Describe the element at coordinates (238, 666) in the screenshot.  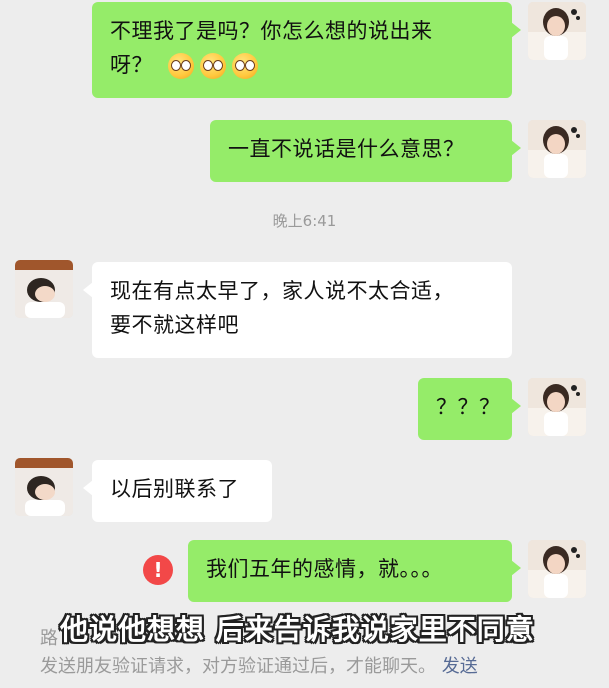
I see `system-notice-text: 发送朋友验证请求，对方验证通过后，才能聊天。` at that location.